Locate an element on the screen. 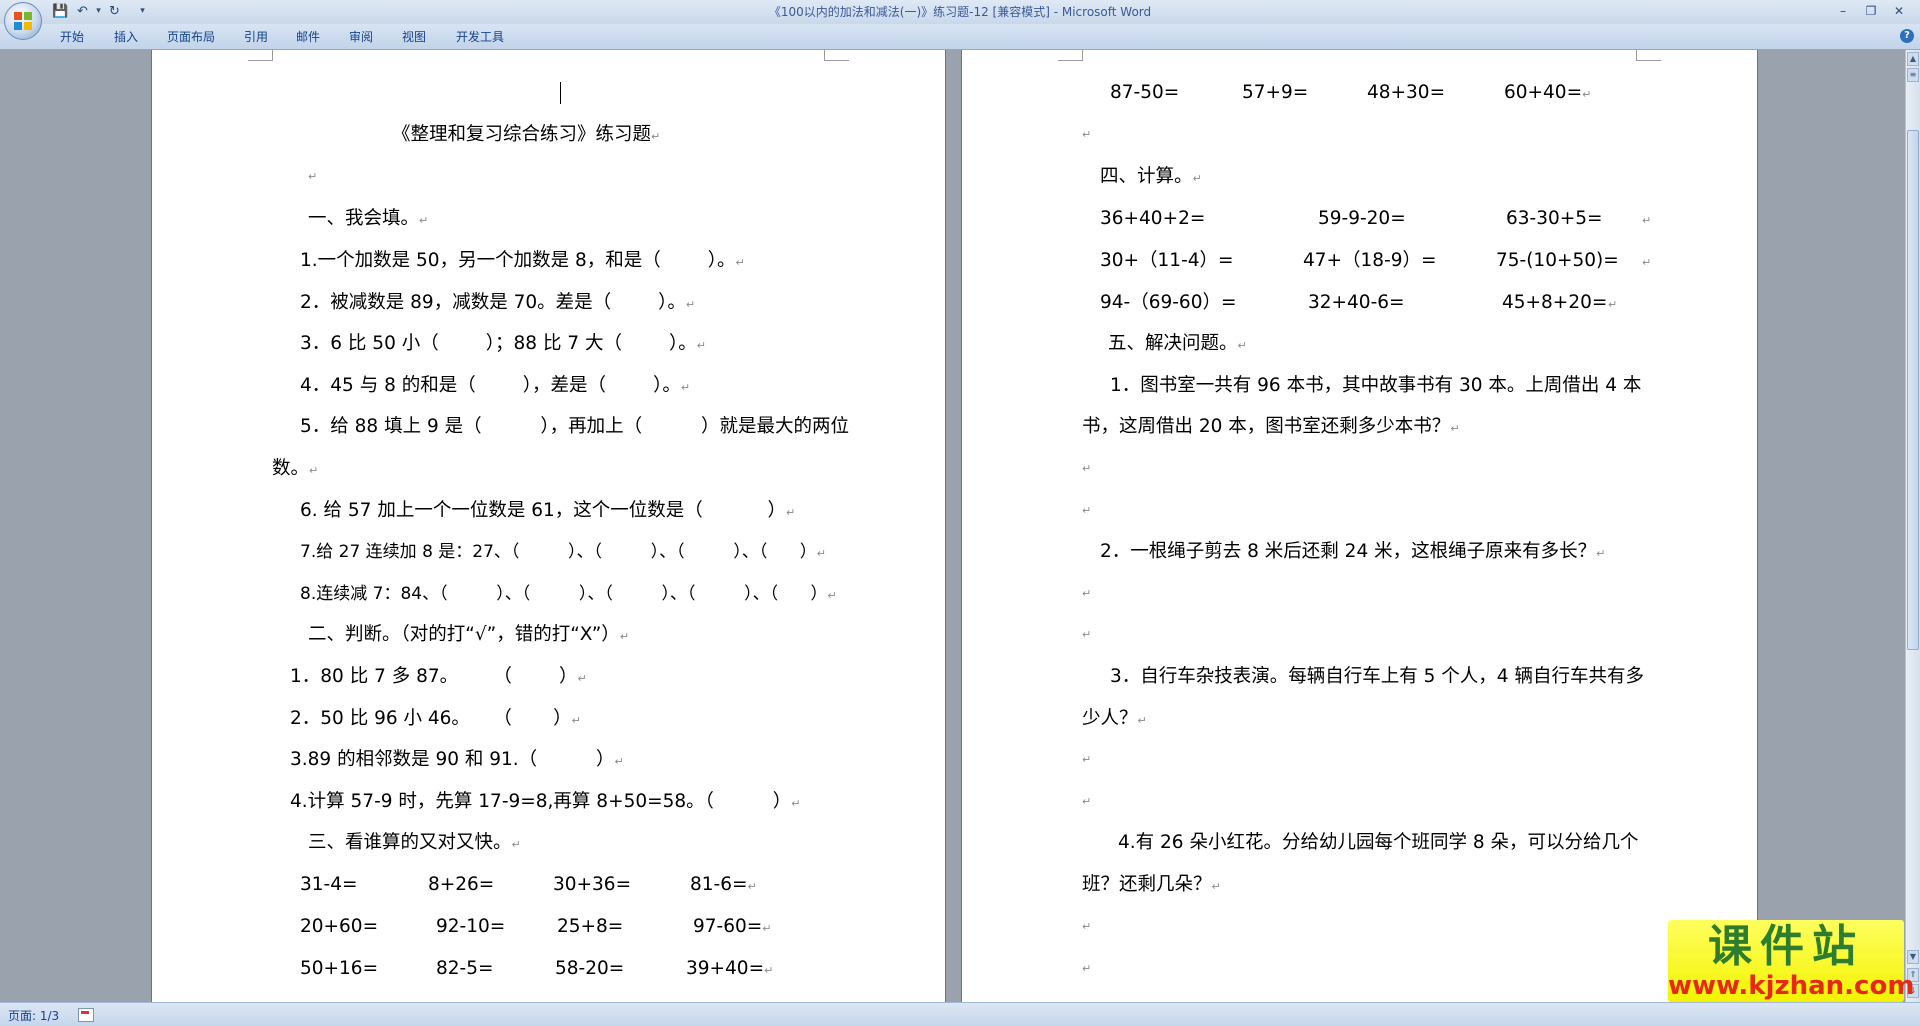 The width and height of the screenshot is (1920, 1026). calc-item: 58-20= is located at coordinates (590, 968).